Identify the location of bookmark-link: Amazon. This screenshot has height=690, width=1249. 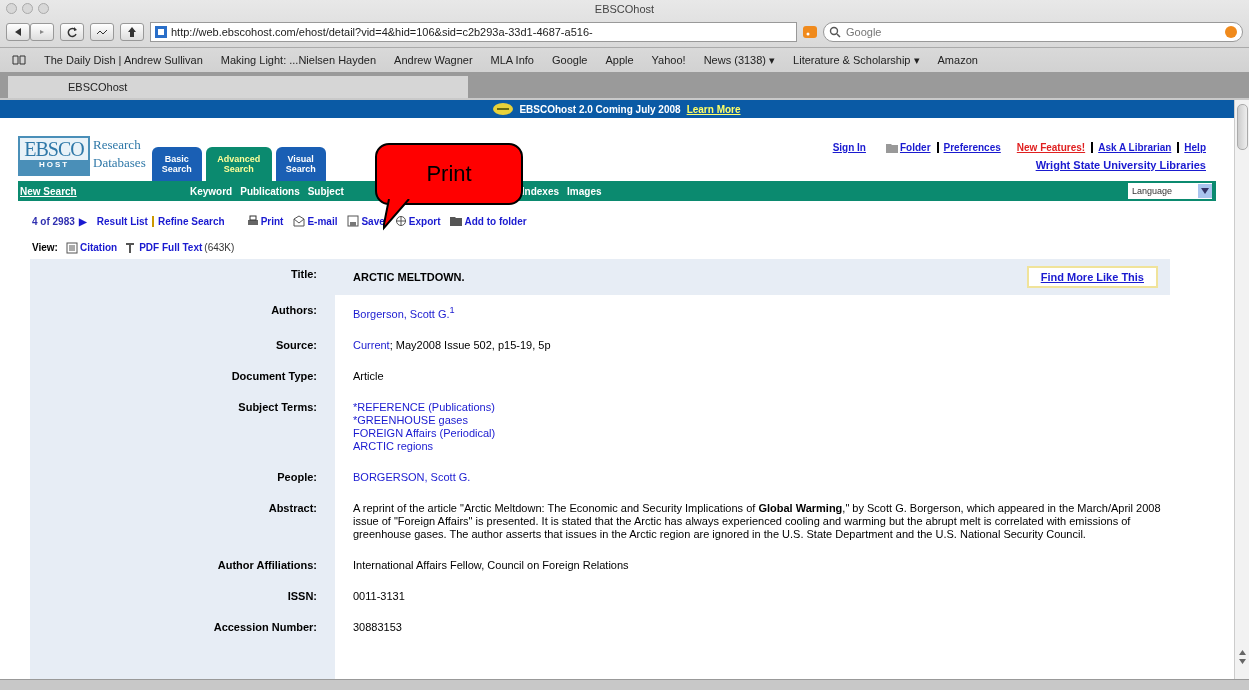
(957, 60).